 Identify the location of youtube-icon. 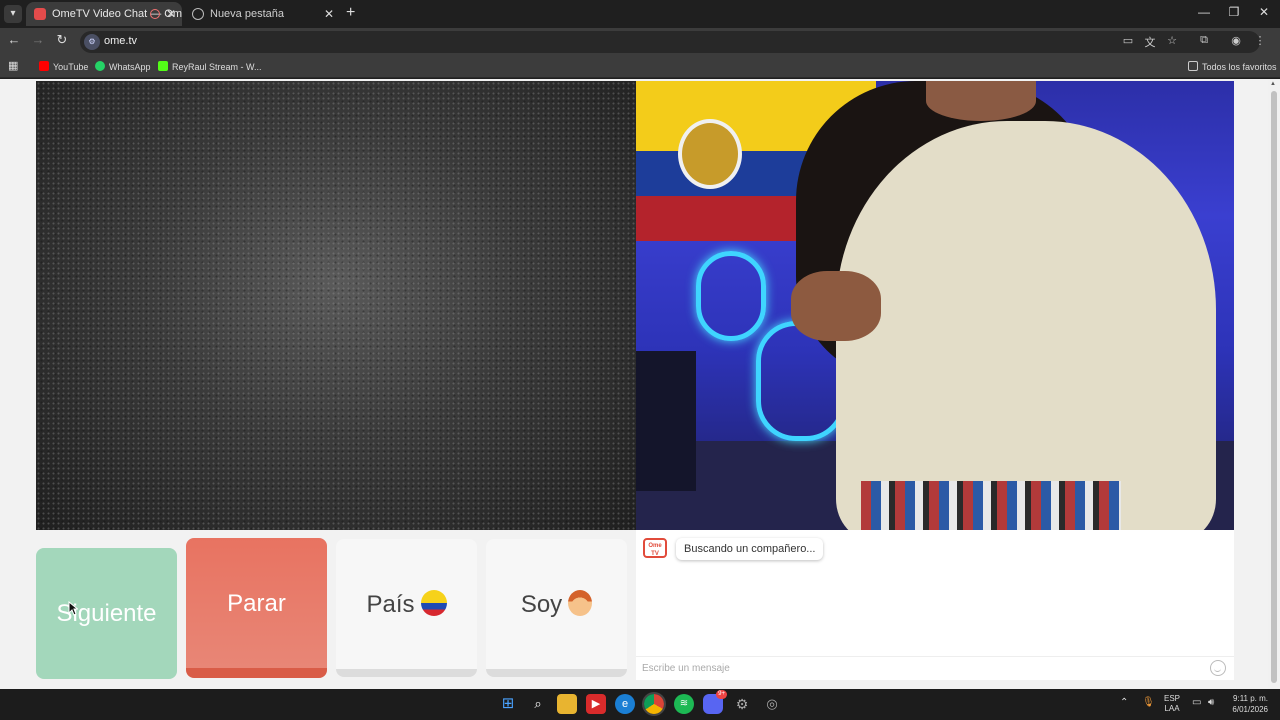
(44, 66).